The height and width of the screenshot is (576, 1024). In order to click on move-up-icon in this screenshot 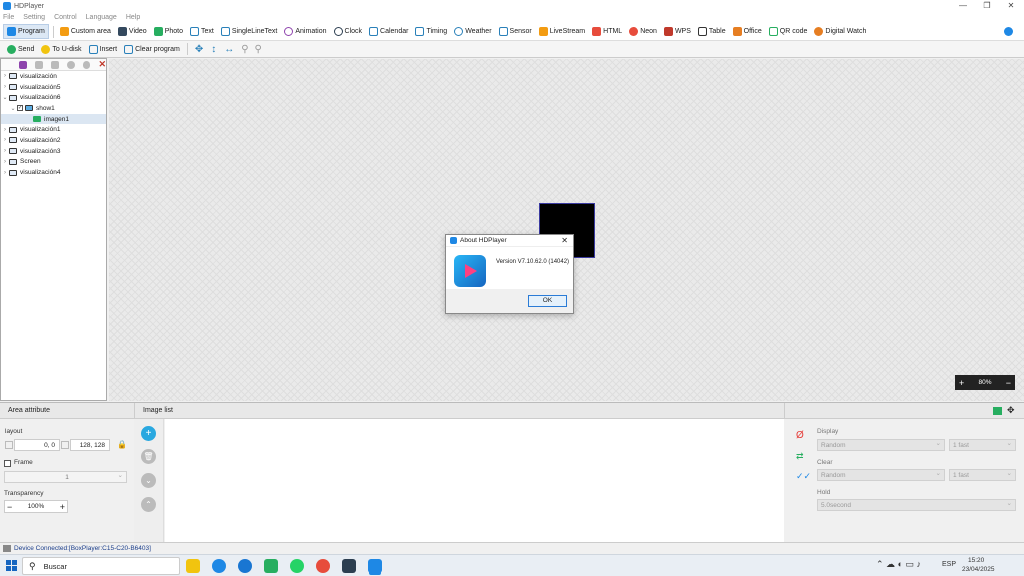, I will do `click(70, 64)`.